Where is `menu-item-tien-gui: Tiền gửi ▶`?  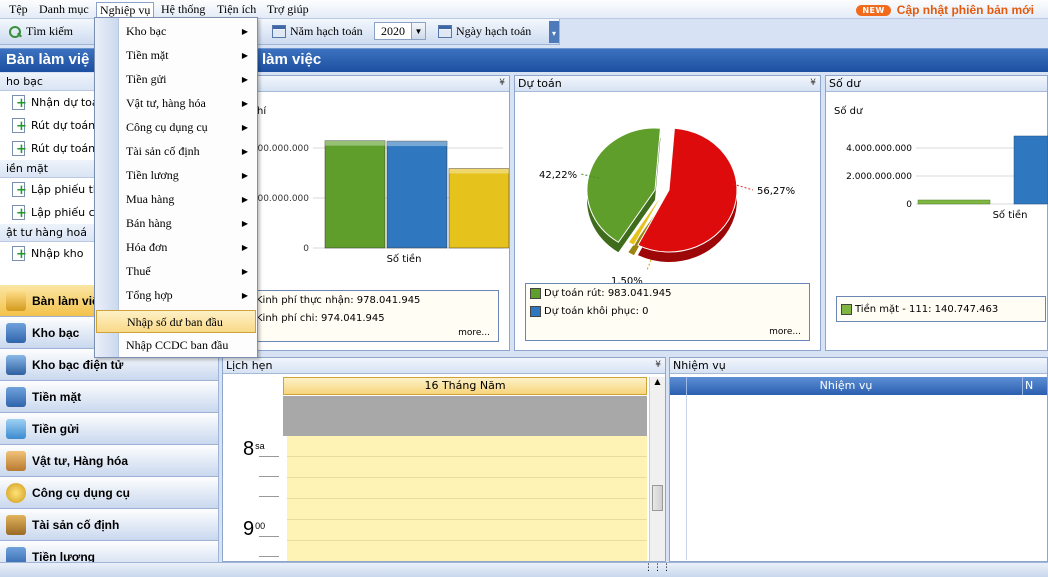
menu-item-tien-gui: Tiền gửi ▶ is located at coordinates (176, 79).